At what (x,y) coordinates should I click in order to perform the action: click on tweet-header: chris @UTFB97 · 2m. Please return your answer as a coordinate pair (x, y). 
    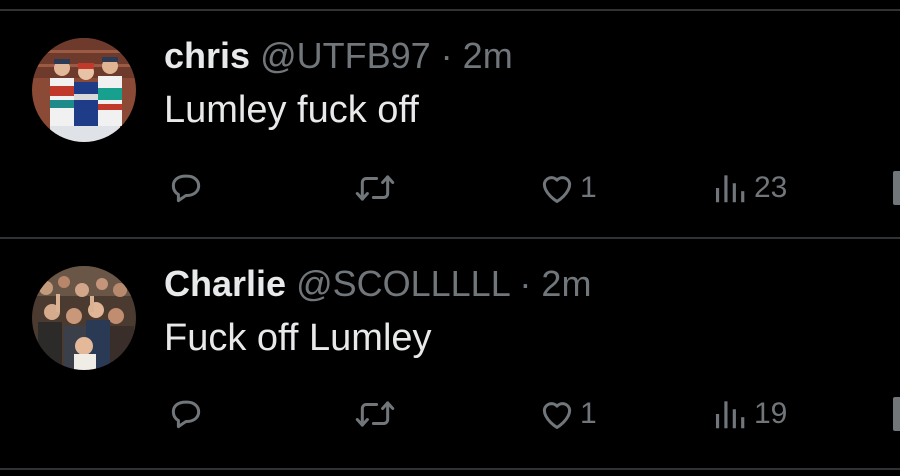
    Looking at the image, I should click on (338, 56).